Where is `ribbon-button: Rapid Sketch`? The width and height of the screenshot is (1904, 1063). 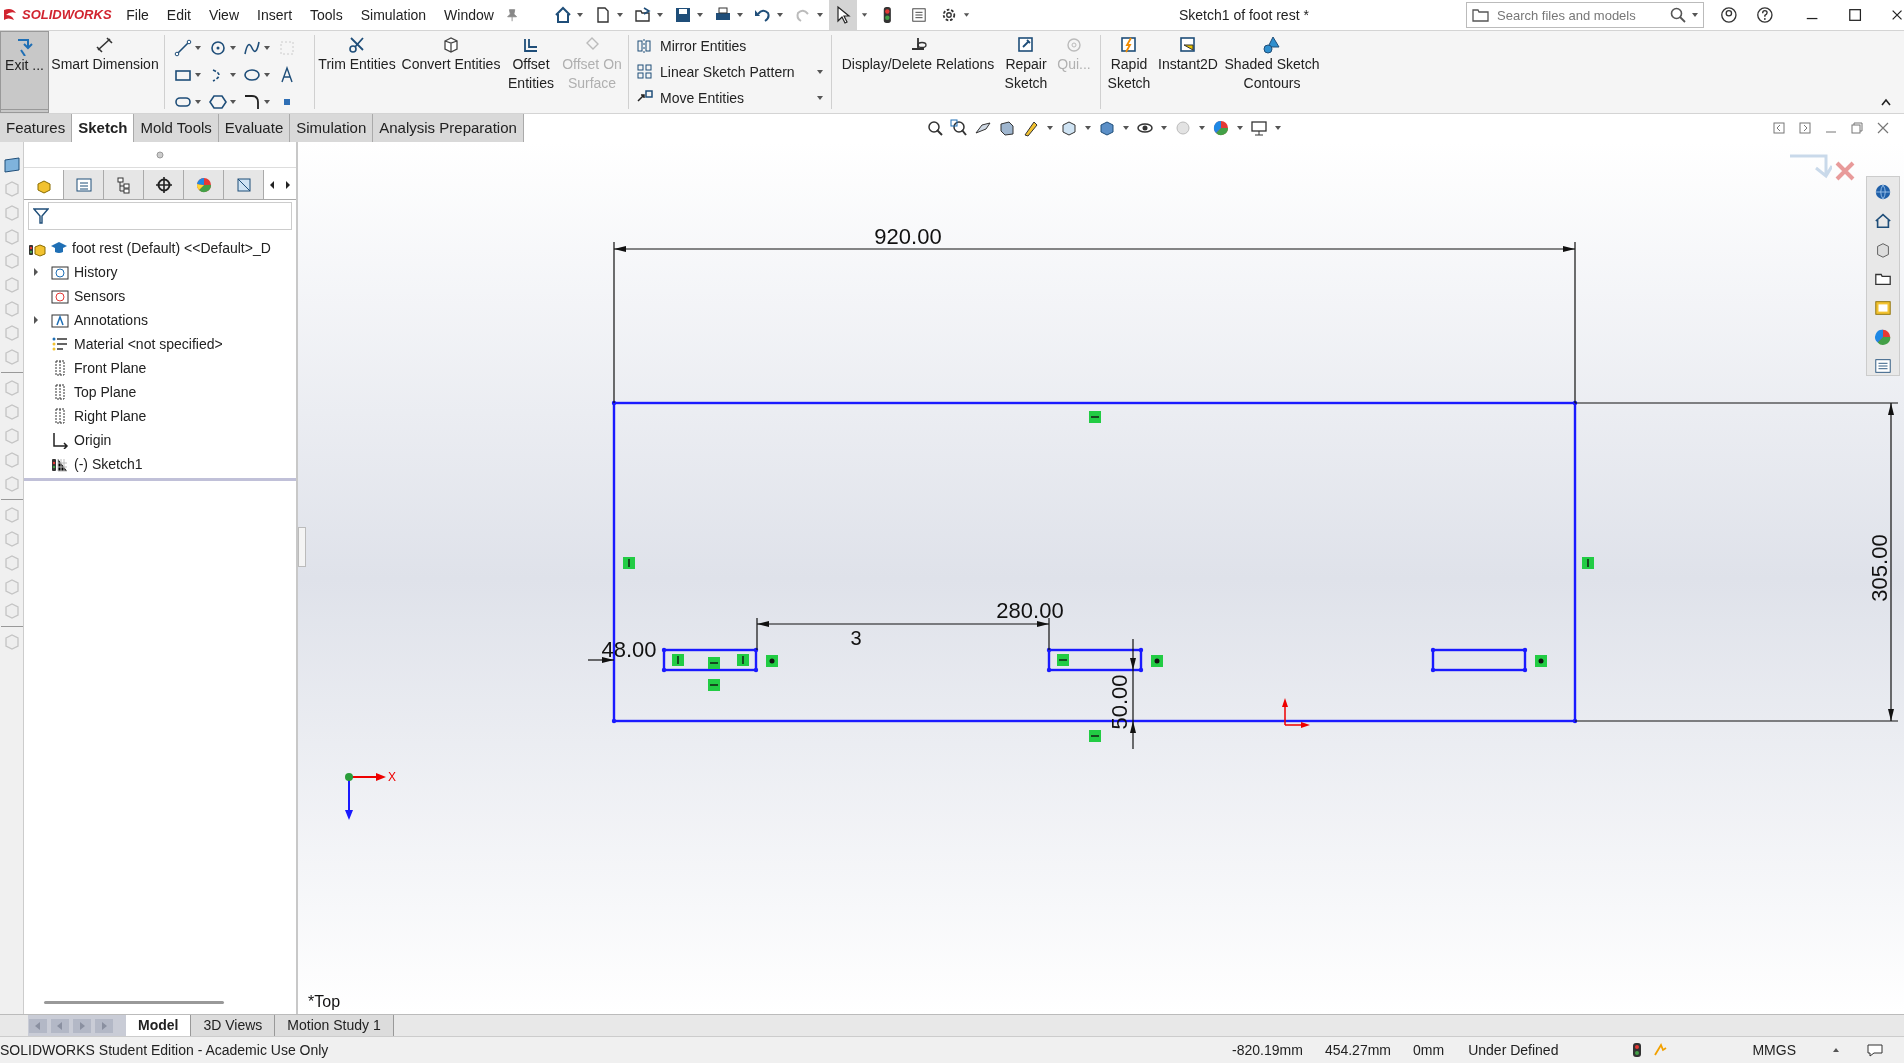
ribbon-button: Rapid Sketch is located at coordinates (1129, 72).